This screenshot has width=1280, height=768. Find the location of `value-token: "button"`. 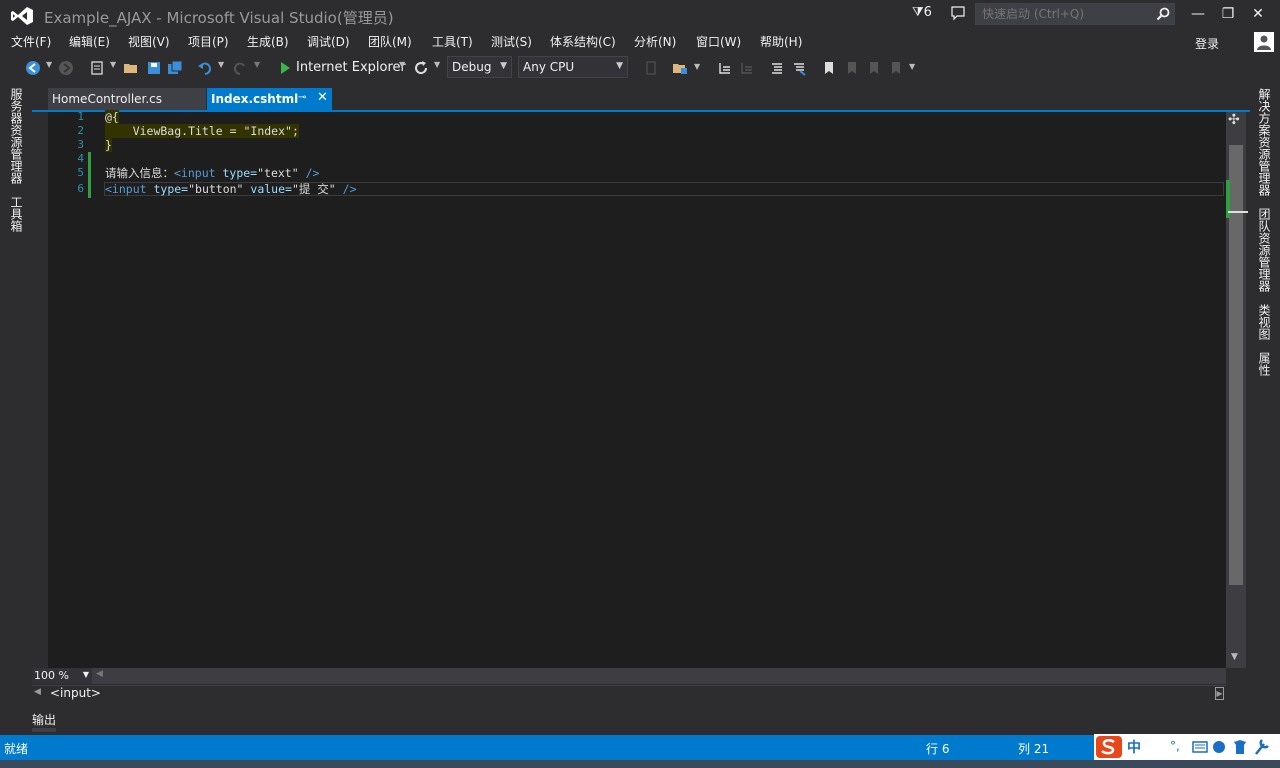

value-token: "button" is located at coordinates (216, 189).